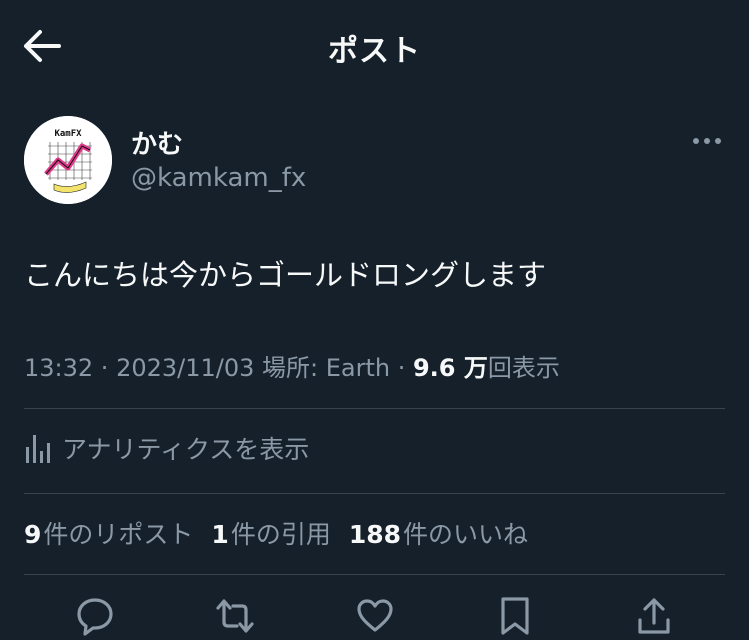  I want to click on like-button, so click(375, 616).